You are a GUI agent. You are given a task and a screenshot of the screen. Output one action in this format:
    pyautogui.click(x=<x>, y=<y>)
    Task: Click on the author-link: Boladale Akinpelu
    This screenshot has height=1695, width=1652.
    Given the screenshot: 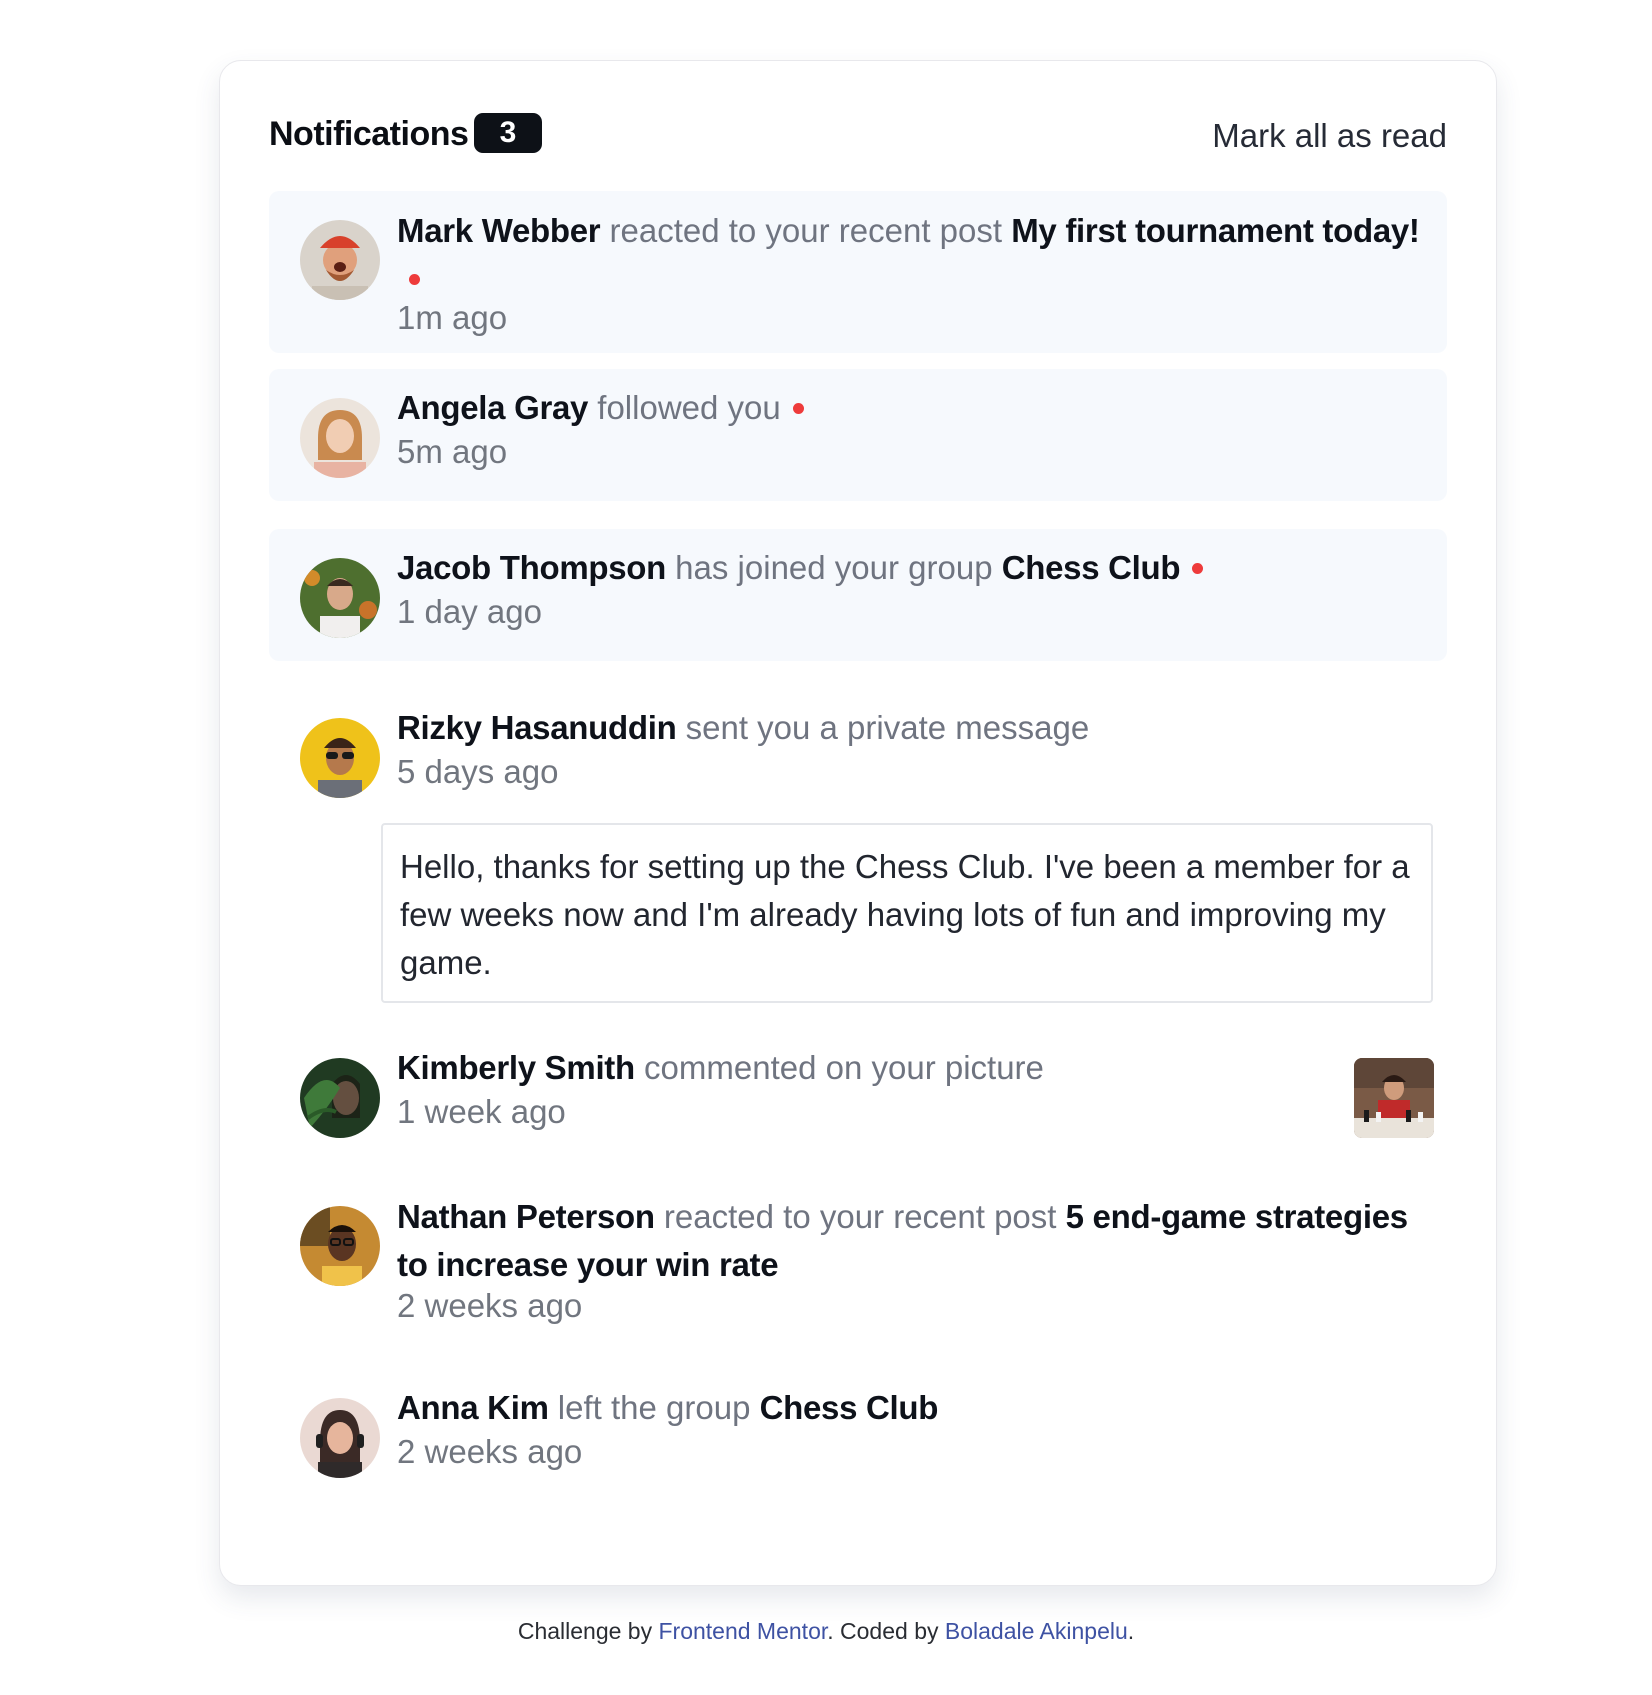 What is the action you would take?
    pyautogui.click(x=1036, y=1631)
    